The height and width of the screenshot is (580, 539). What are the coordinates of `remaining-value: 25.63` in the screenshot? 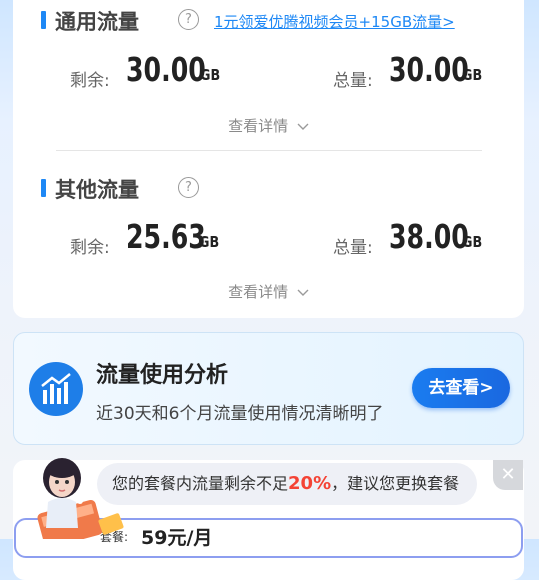 It's located at (166, 236).